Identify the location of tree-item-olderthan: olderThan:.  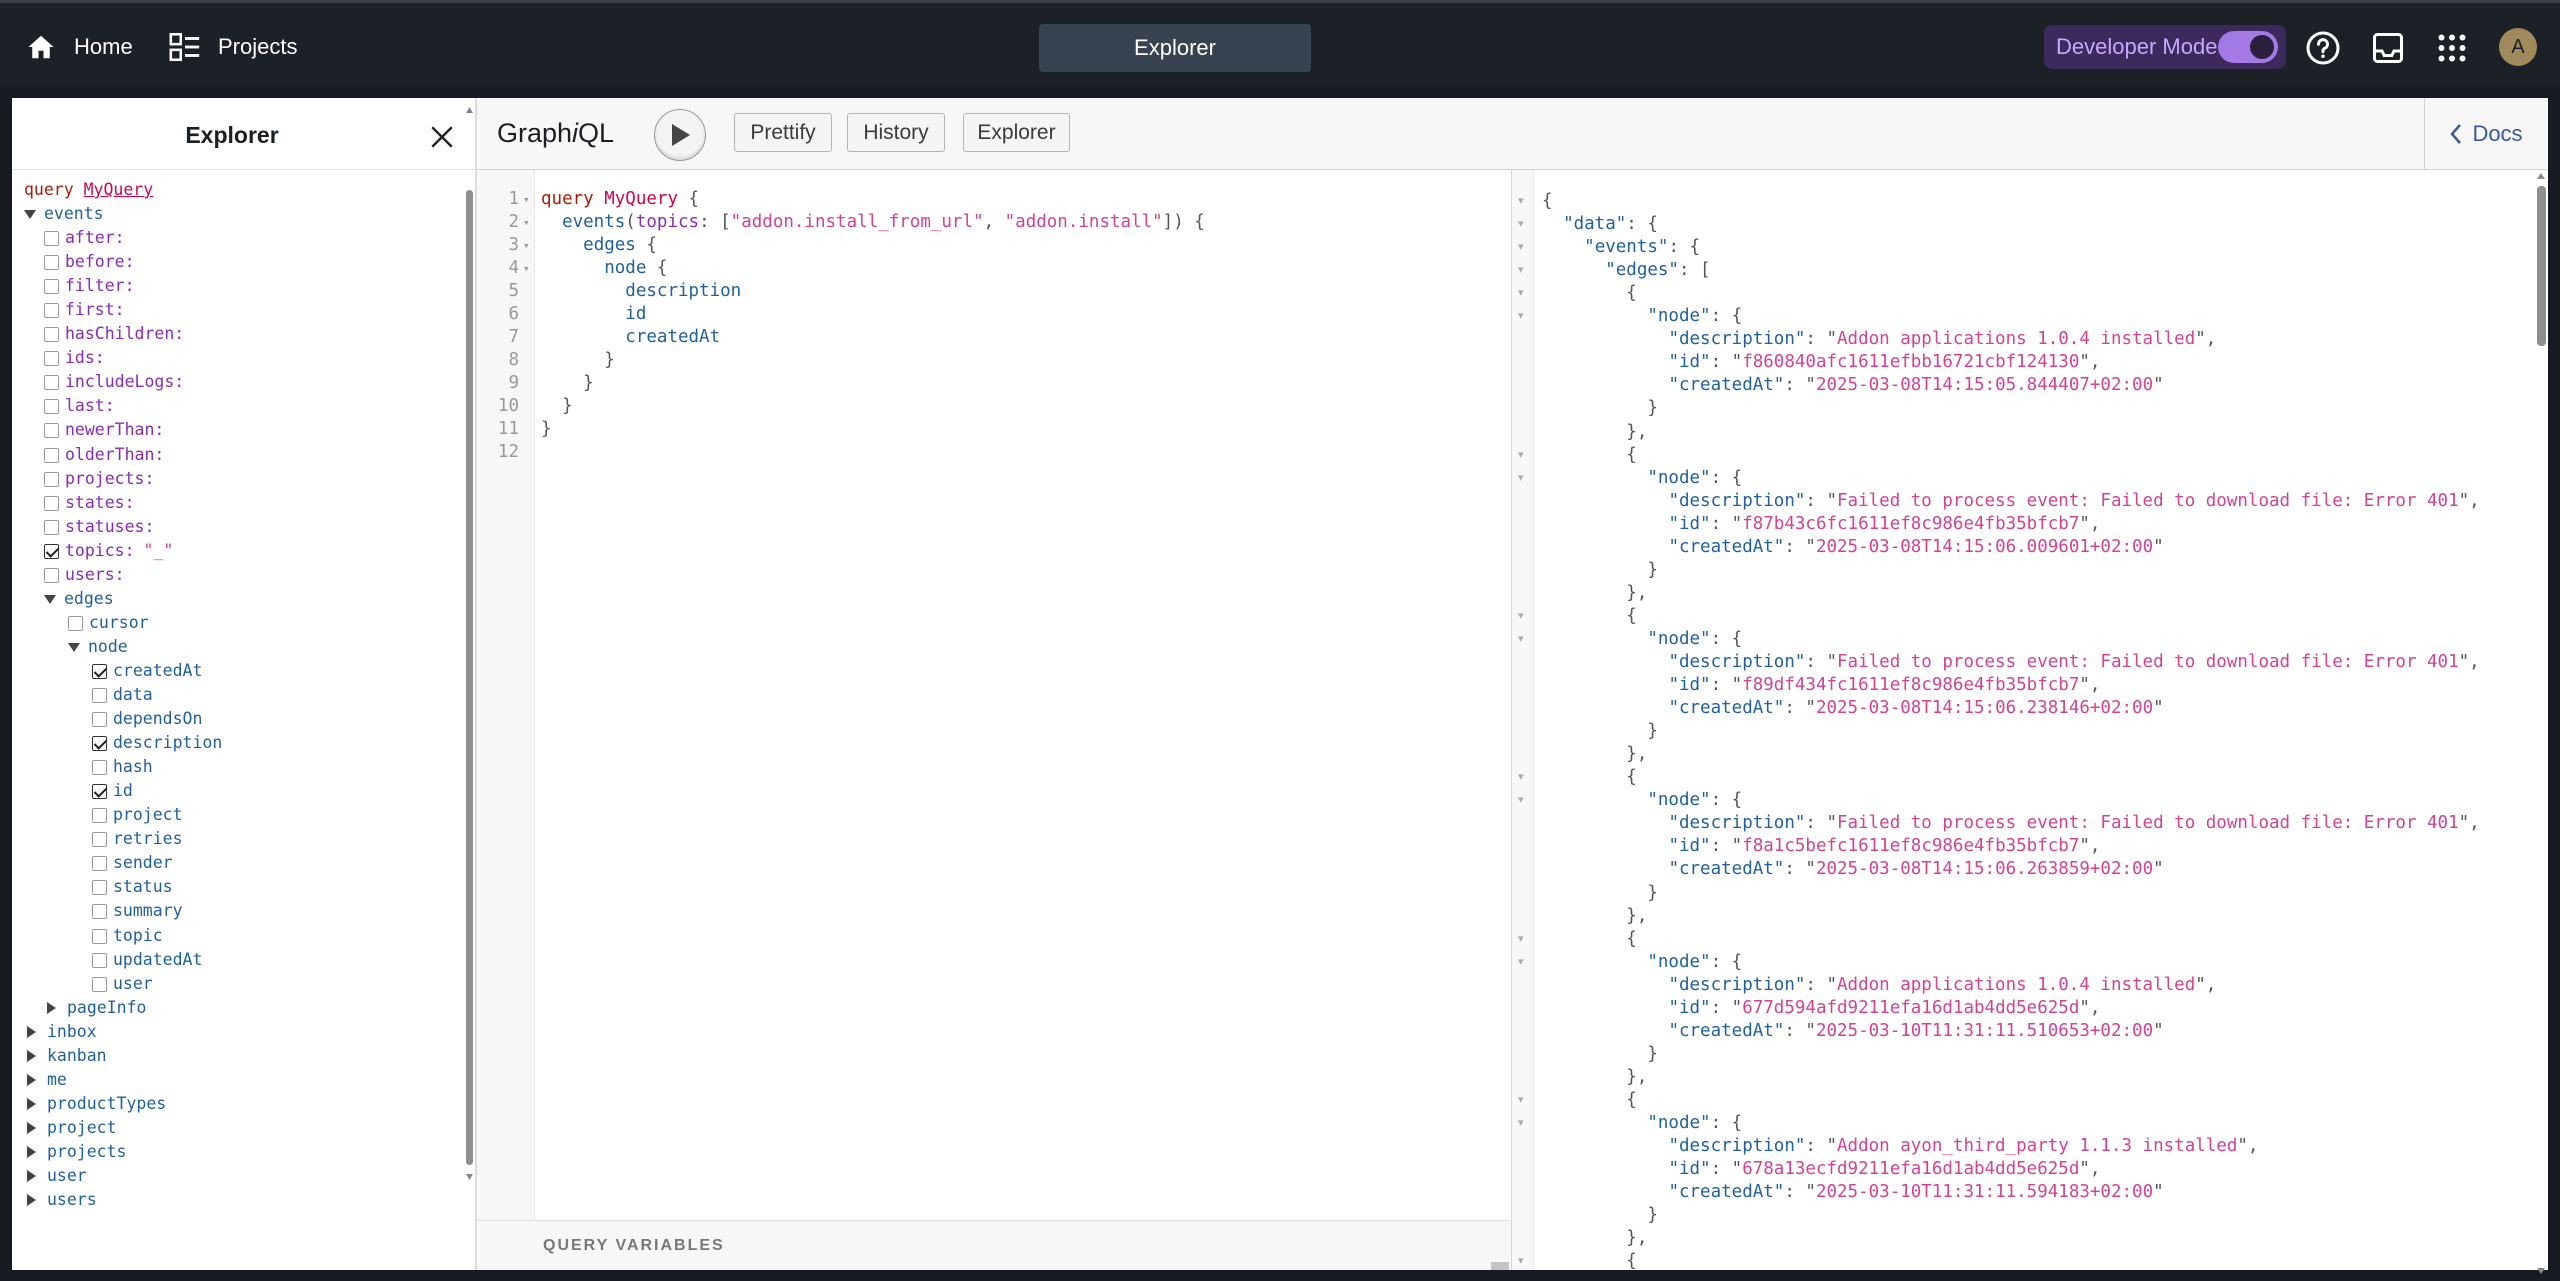
(104, 455).